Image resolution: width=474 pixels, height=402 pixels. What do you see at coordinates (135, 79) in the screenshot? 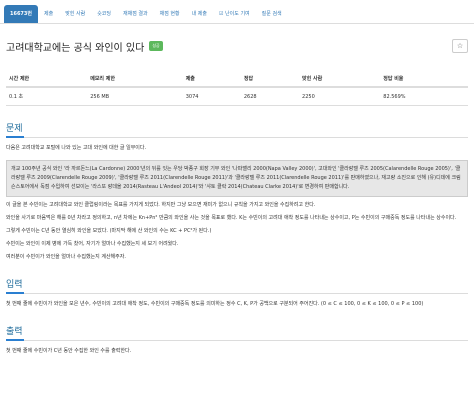
I see `table-header-cell: 메모리 제한` at bounding box center [135, 79].